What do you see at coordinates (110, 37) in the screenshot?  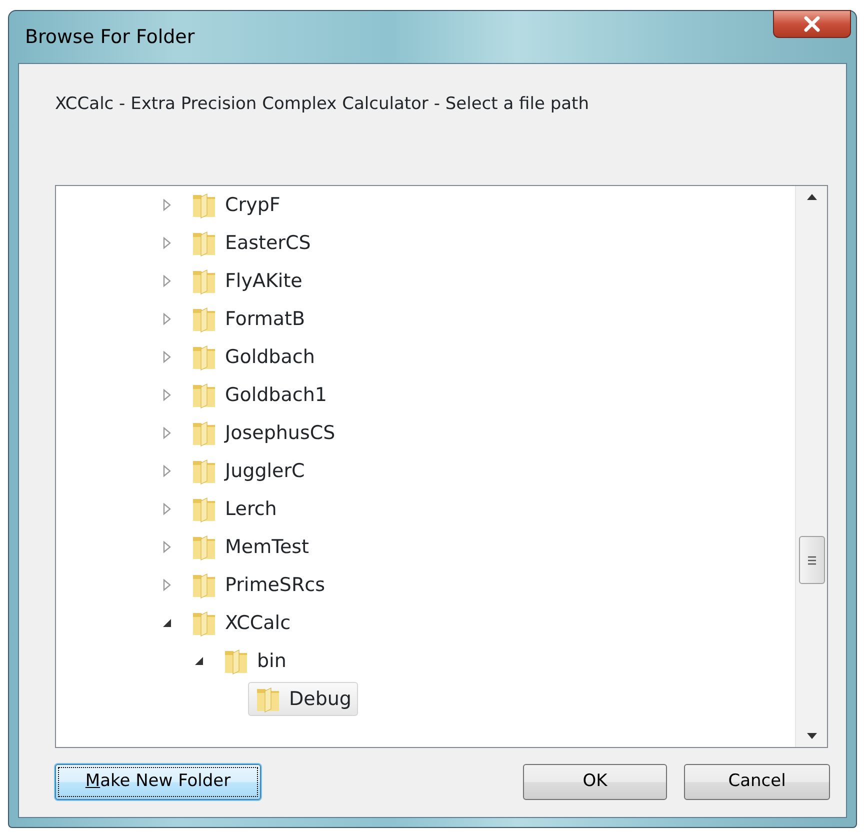 I see `window-title: Browse For Folder` at bounding box center [110, 37].